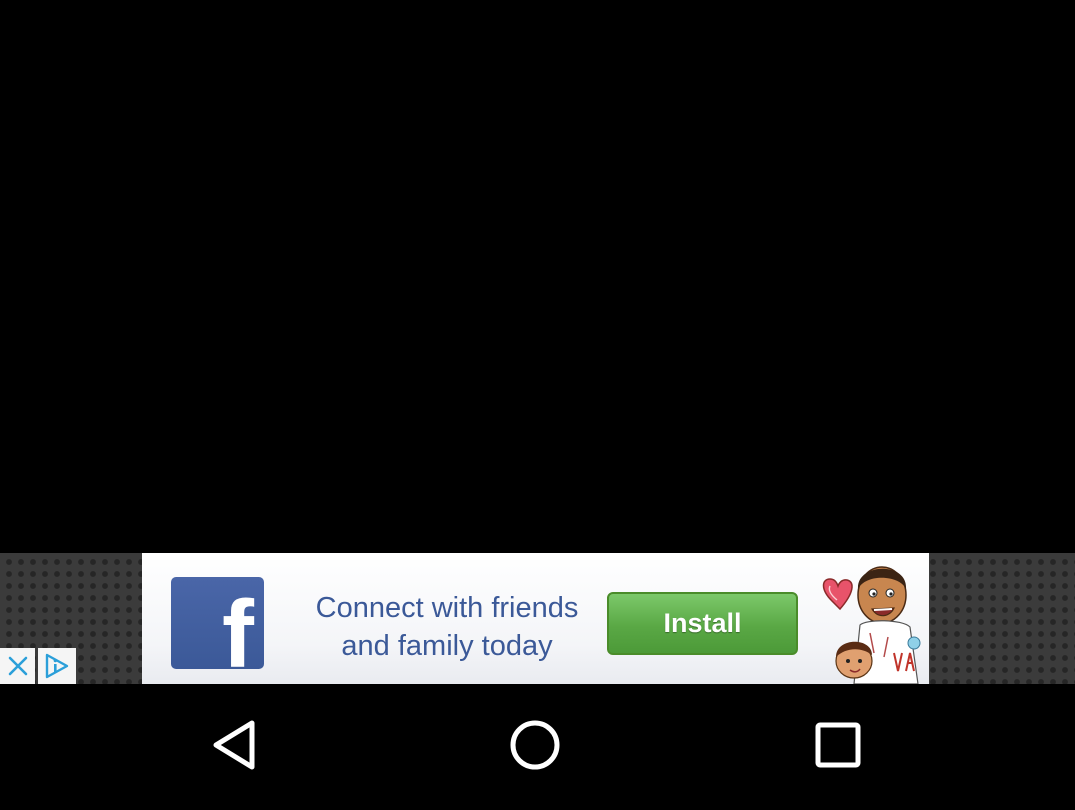  I want to click on close-icon, so click(17, 666).